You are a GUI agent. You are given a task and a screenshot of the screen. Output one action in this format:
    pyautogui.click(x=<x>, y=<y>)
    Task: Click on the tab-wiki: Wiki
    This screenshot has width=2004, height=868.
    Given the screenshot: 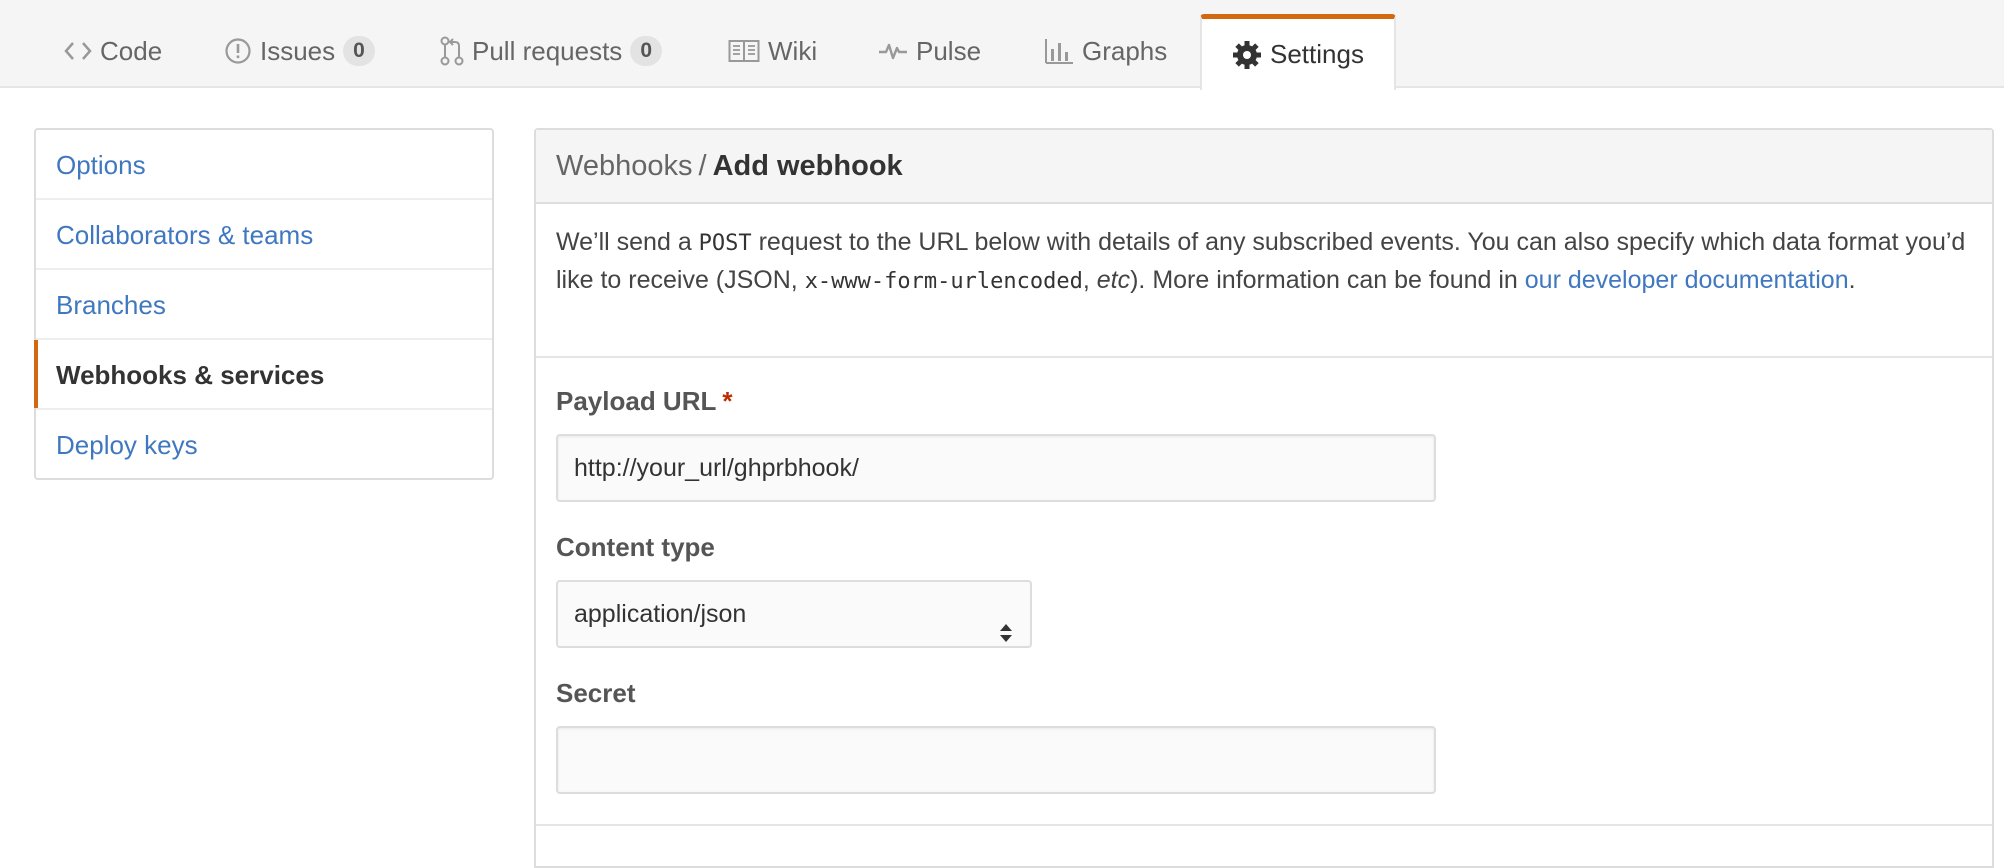 What is the action you would take?
    pyautogui.click(x=772, y=51)
    